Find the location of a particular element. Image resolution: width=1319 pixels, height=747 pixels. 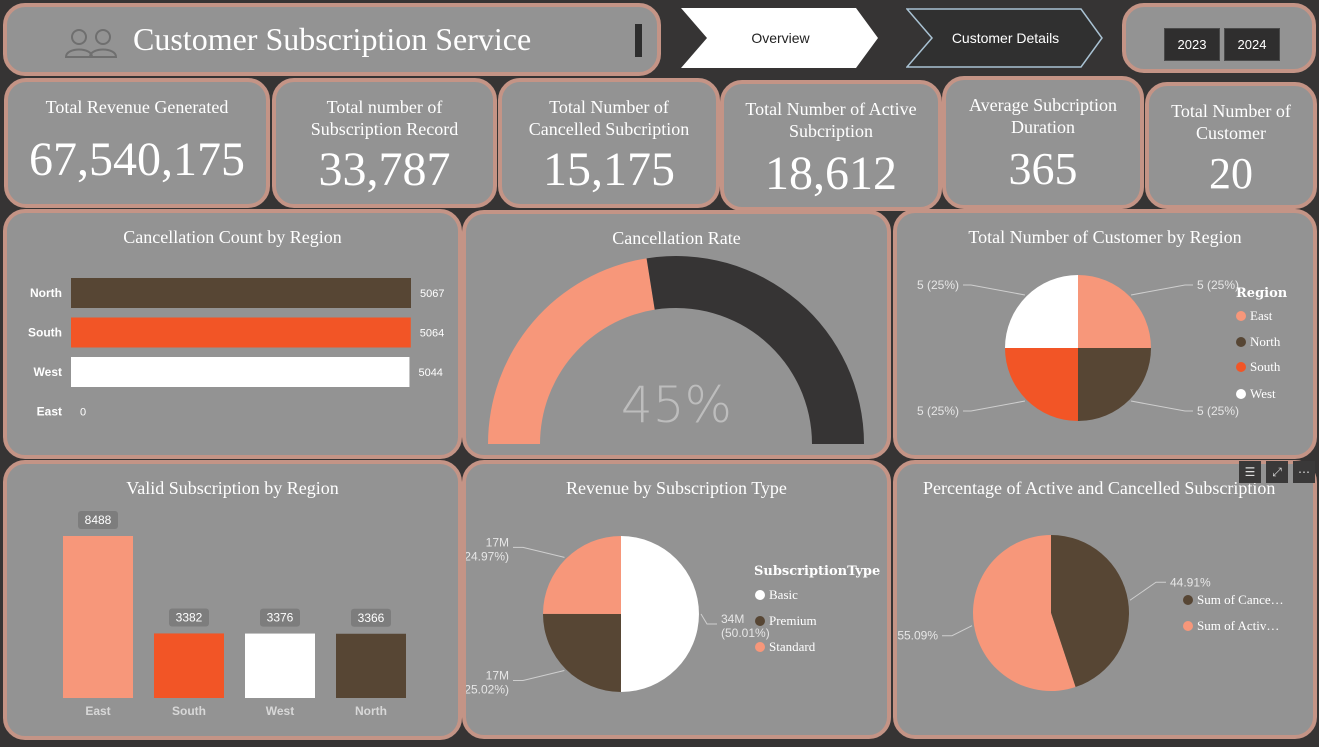

data-value-standard: 17M is located at coordinates (497, 542).